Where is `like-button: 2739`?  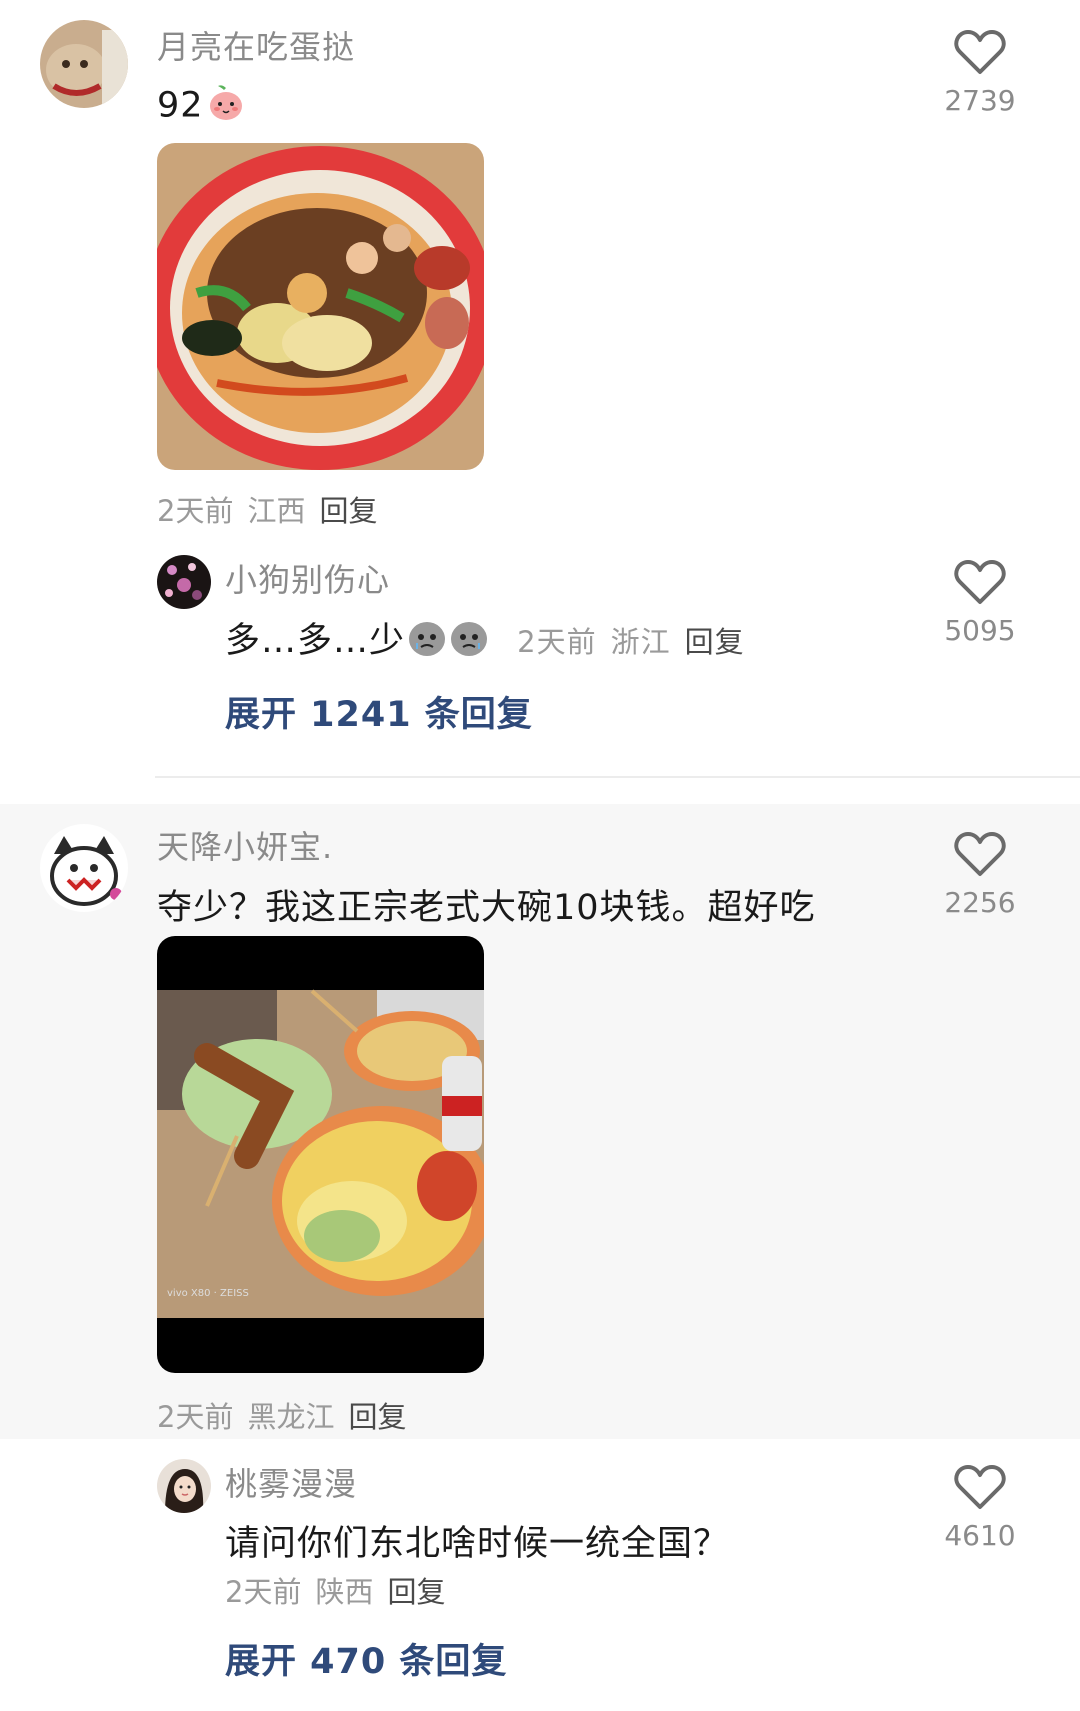 like-button: 2739 is located at coordinates (980, 72).